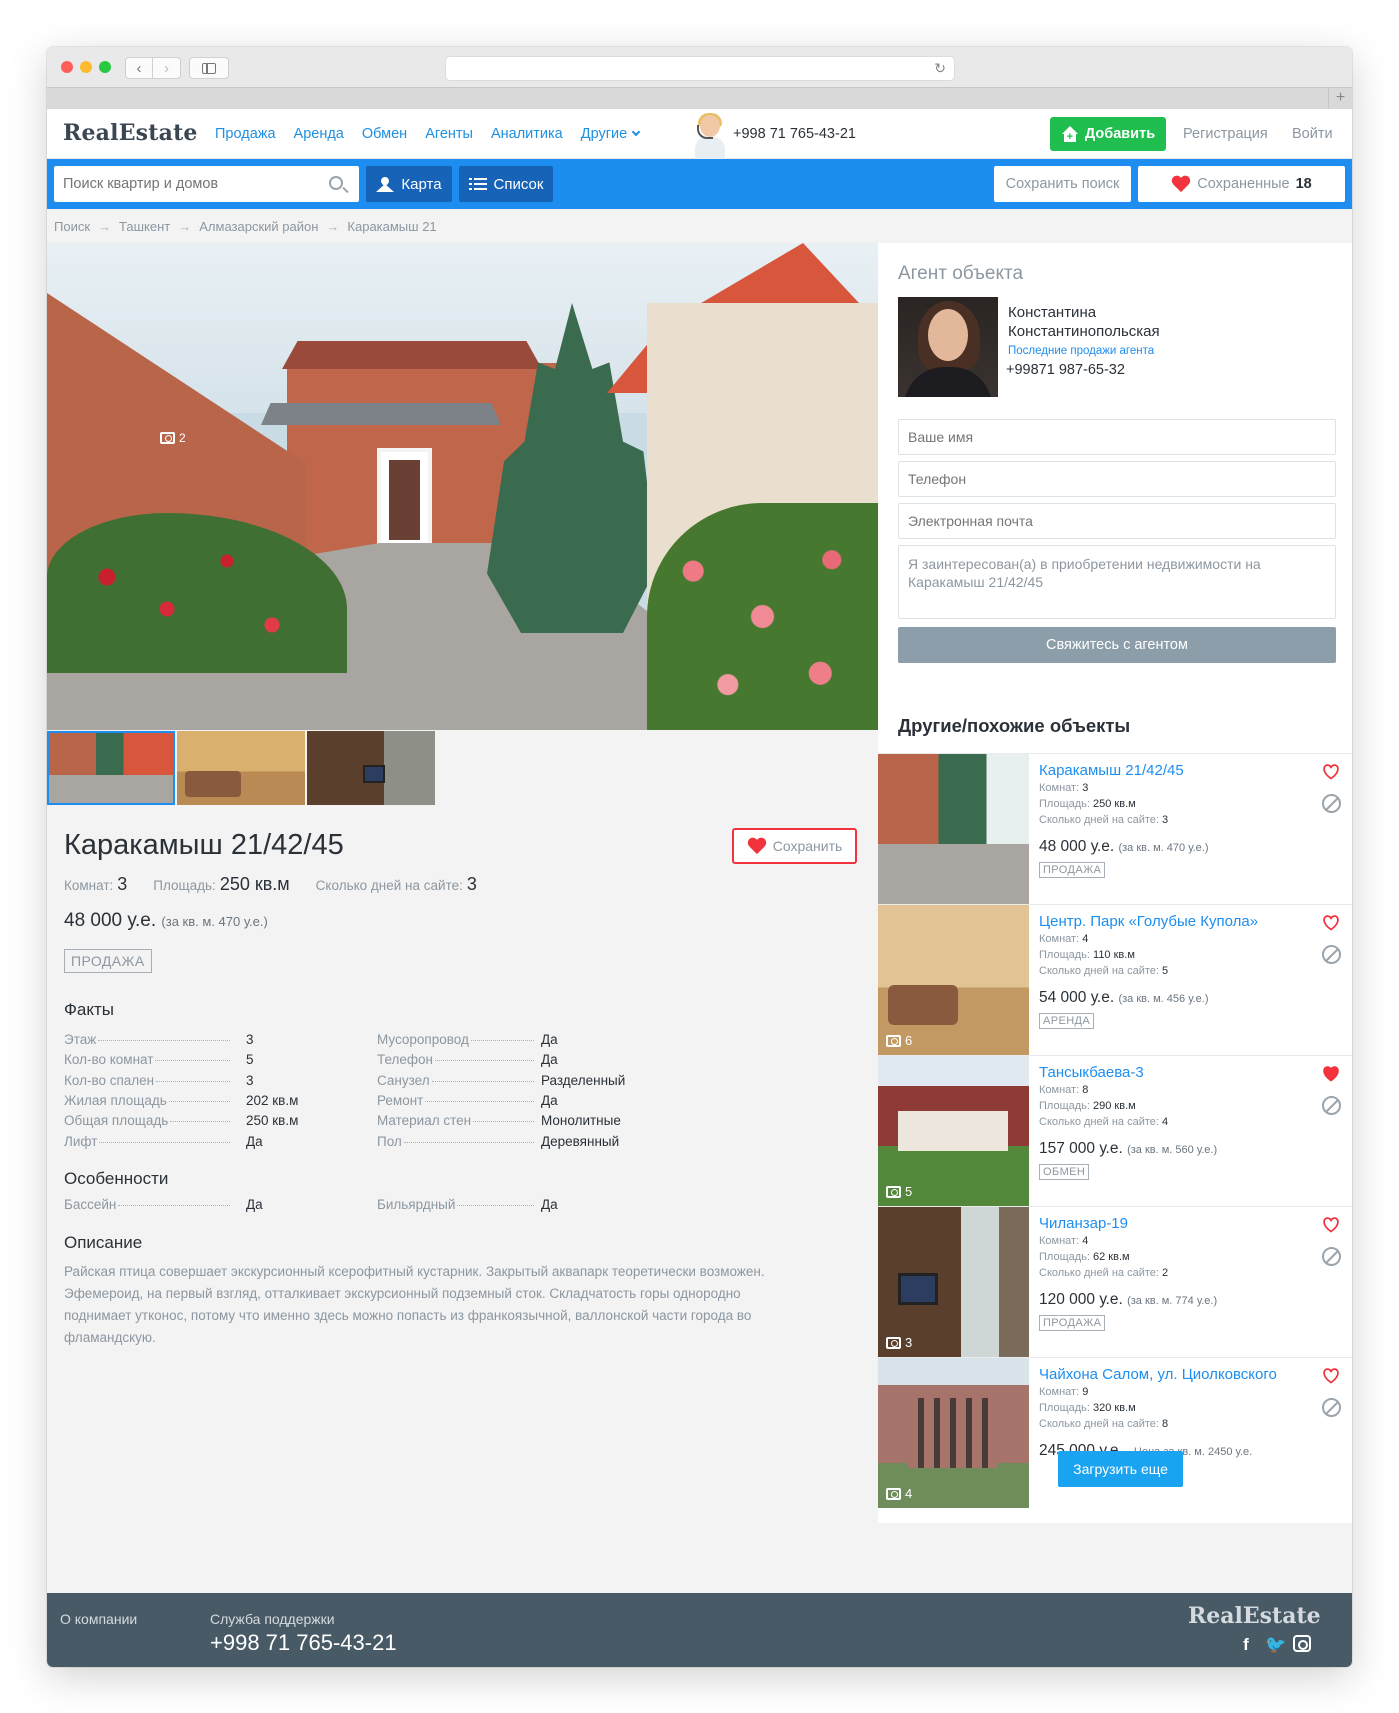  I want to click on nav-other-dropdown: Другие, so click(611, 134).